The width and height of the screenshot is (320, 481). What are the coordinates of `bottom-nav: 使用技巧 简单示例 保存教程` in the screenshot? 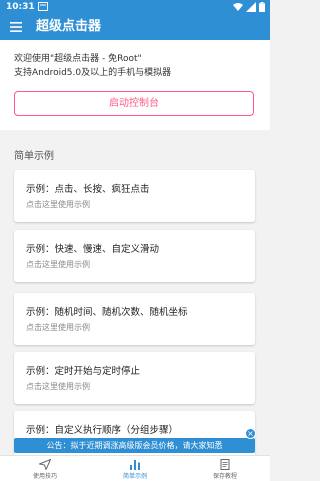 It's located at (135, 468).